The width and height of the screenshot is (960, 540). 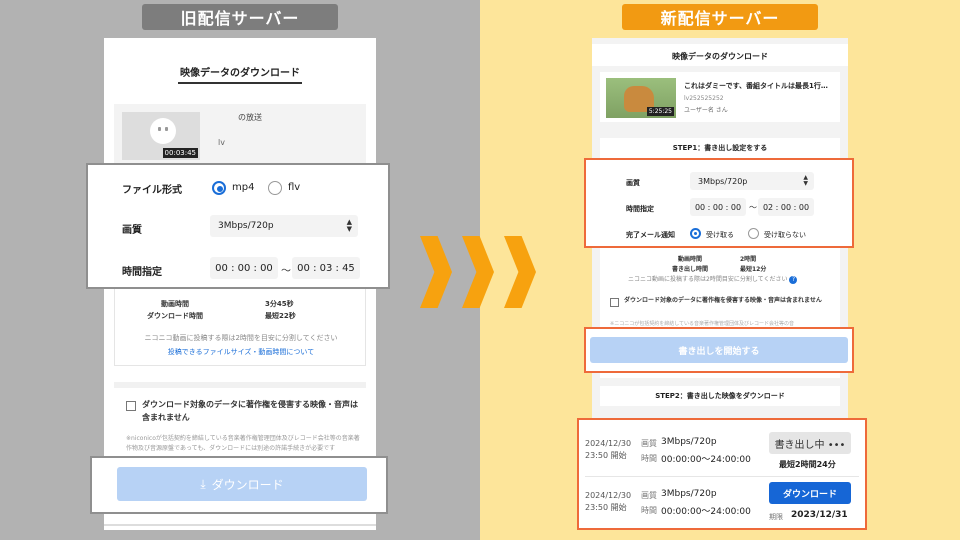 I want to click on thumbnail: 5:25:25, so click(x=641, y=98).